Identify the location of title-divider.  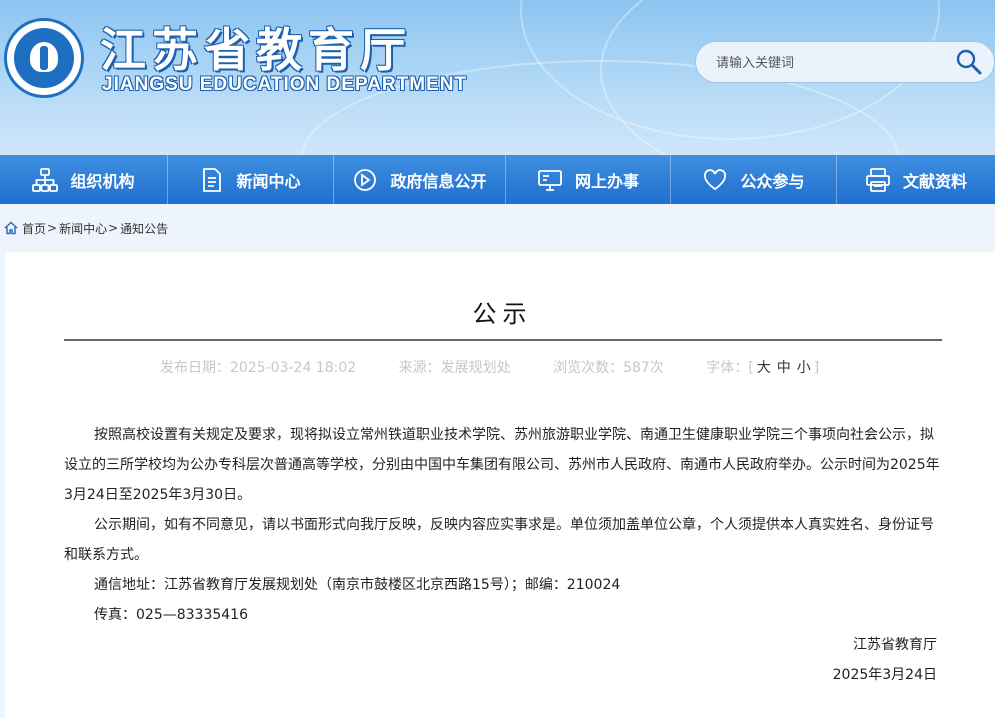
(503, 340).